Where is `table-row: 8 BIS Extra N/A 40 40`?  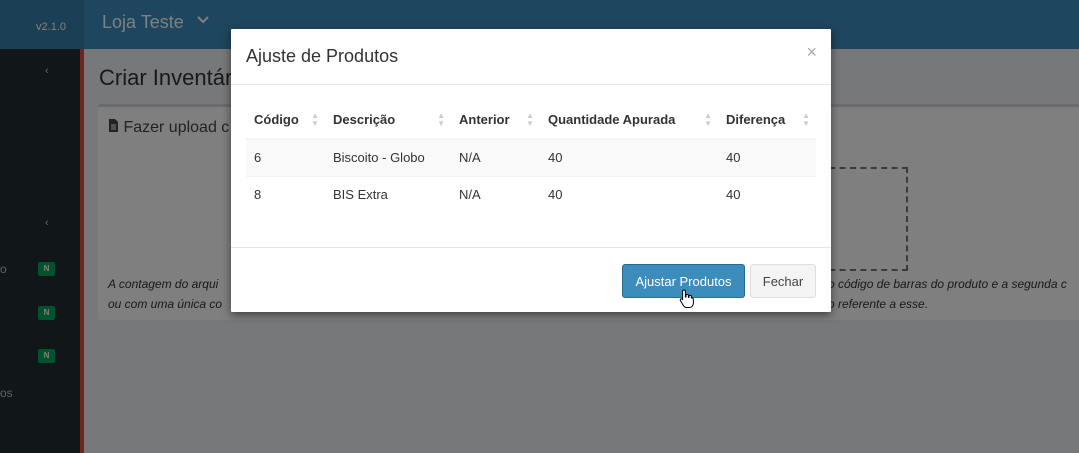
table-row: 8 BIS Extra N/A 40 40 is located at coordinates (531, 194).